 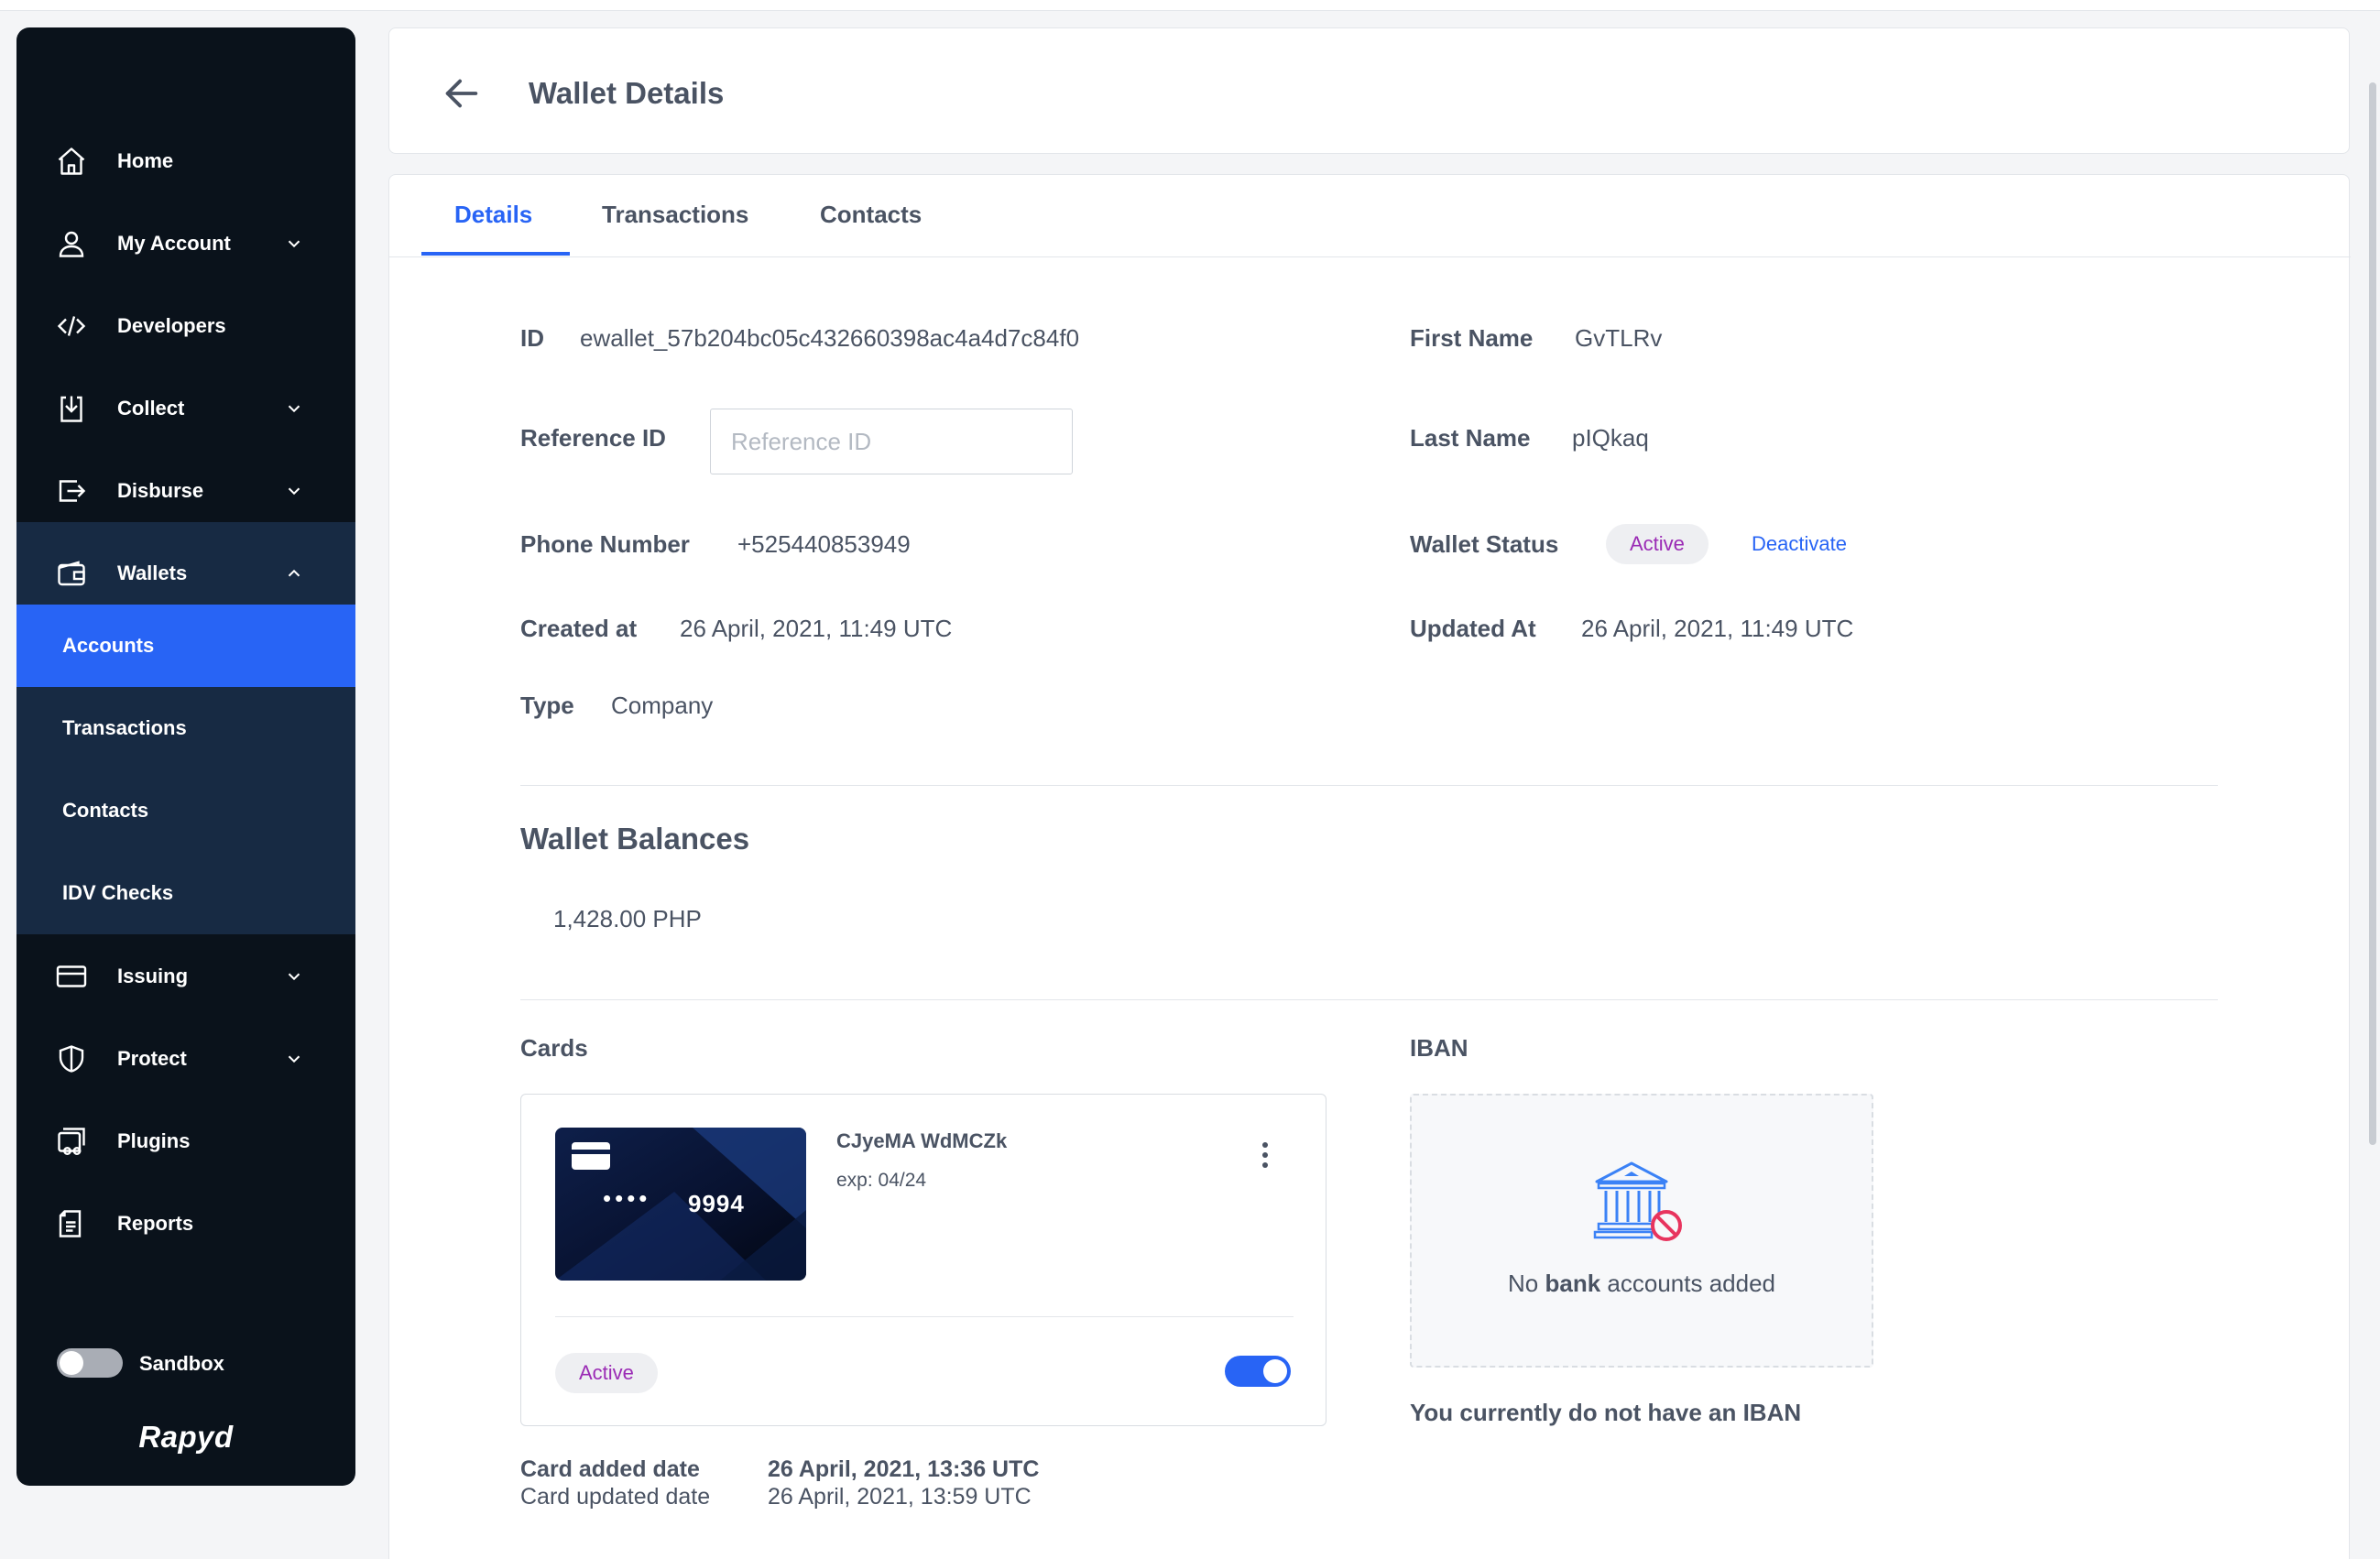 I want to click on sidebar-item-label: Developers, so click(x=171, y=325).